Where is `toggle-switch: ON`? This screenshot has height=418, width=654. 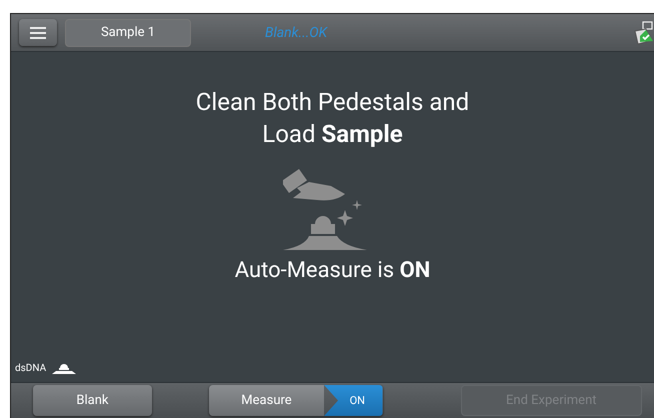
toggle-switch: ON is located at coordinates (353, 400).